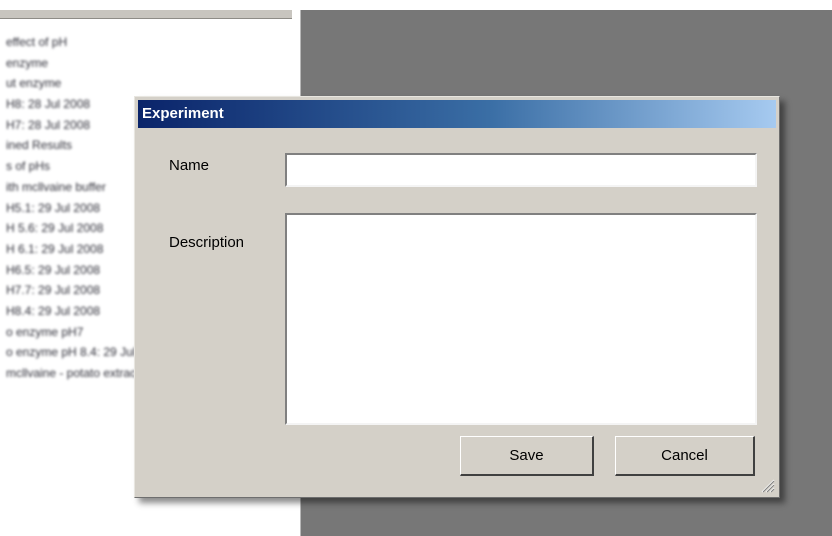 This screenshot has width=832, height=536. I want to click on save-button: Save, so click(527, 456).